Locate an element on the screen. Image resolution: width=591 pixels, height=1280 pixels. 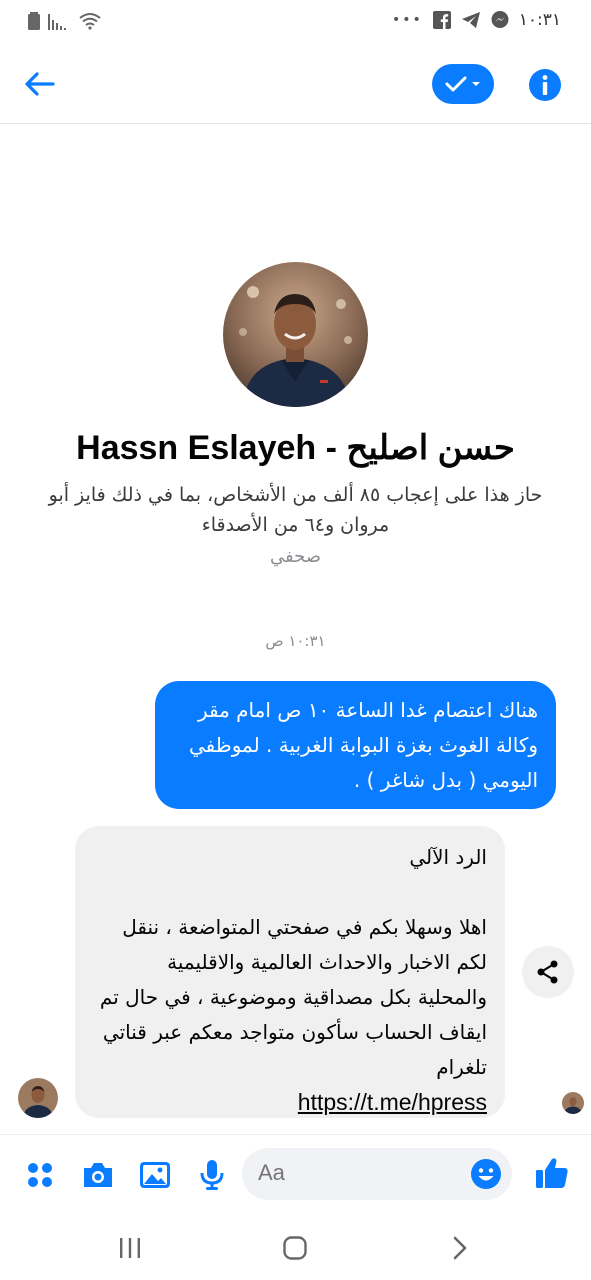
apps-icon is located at coordinates (40, 1175).